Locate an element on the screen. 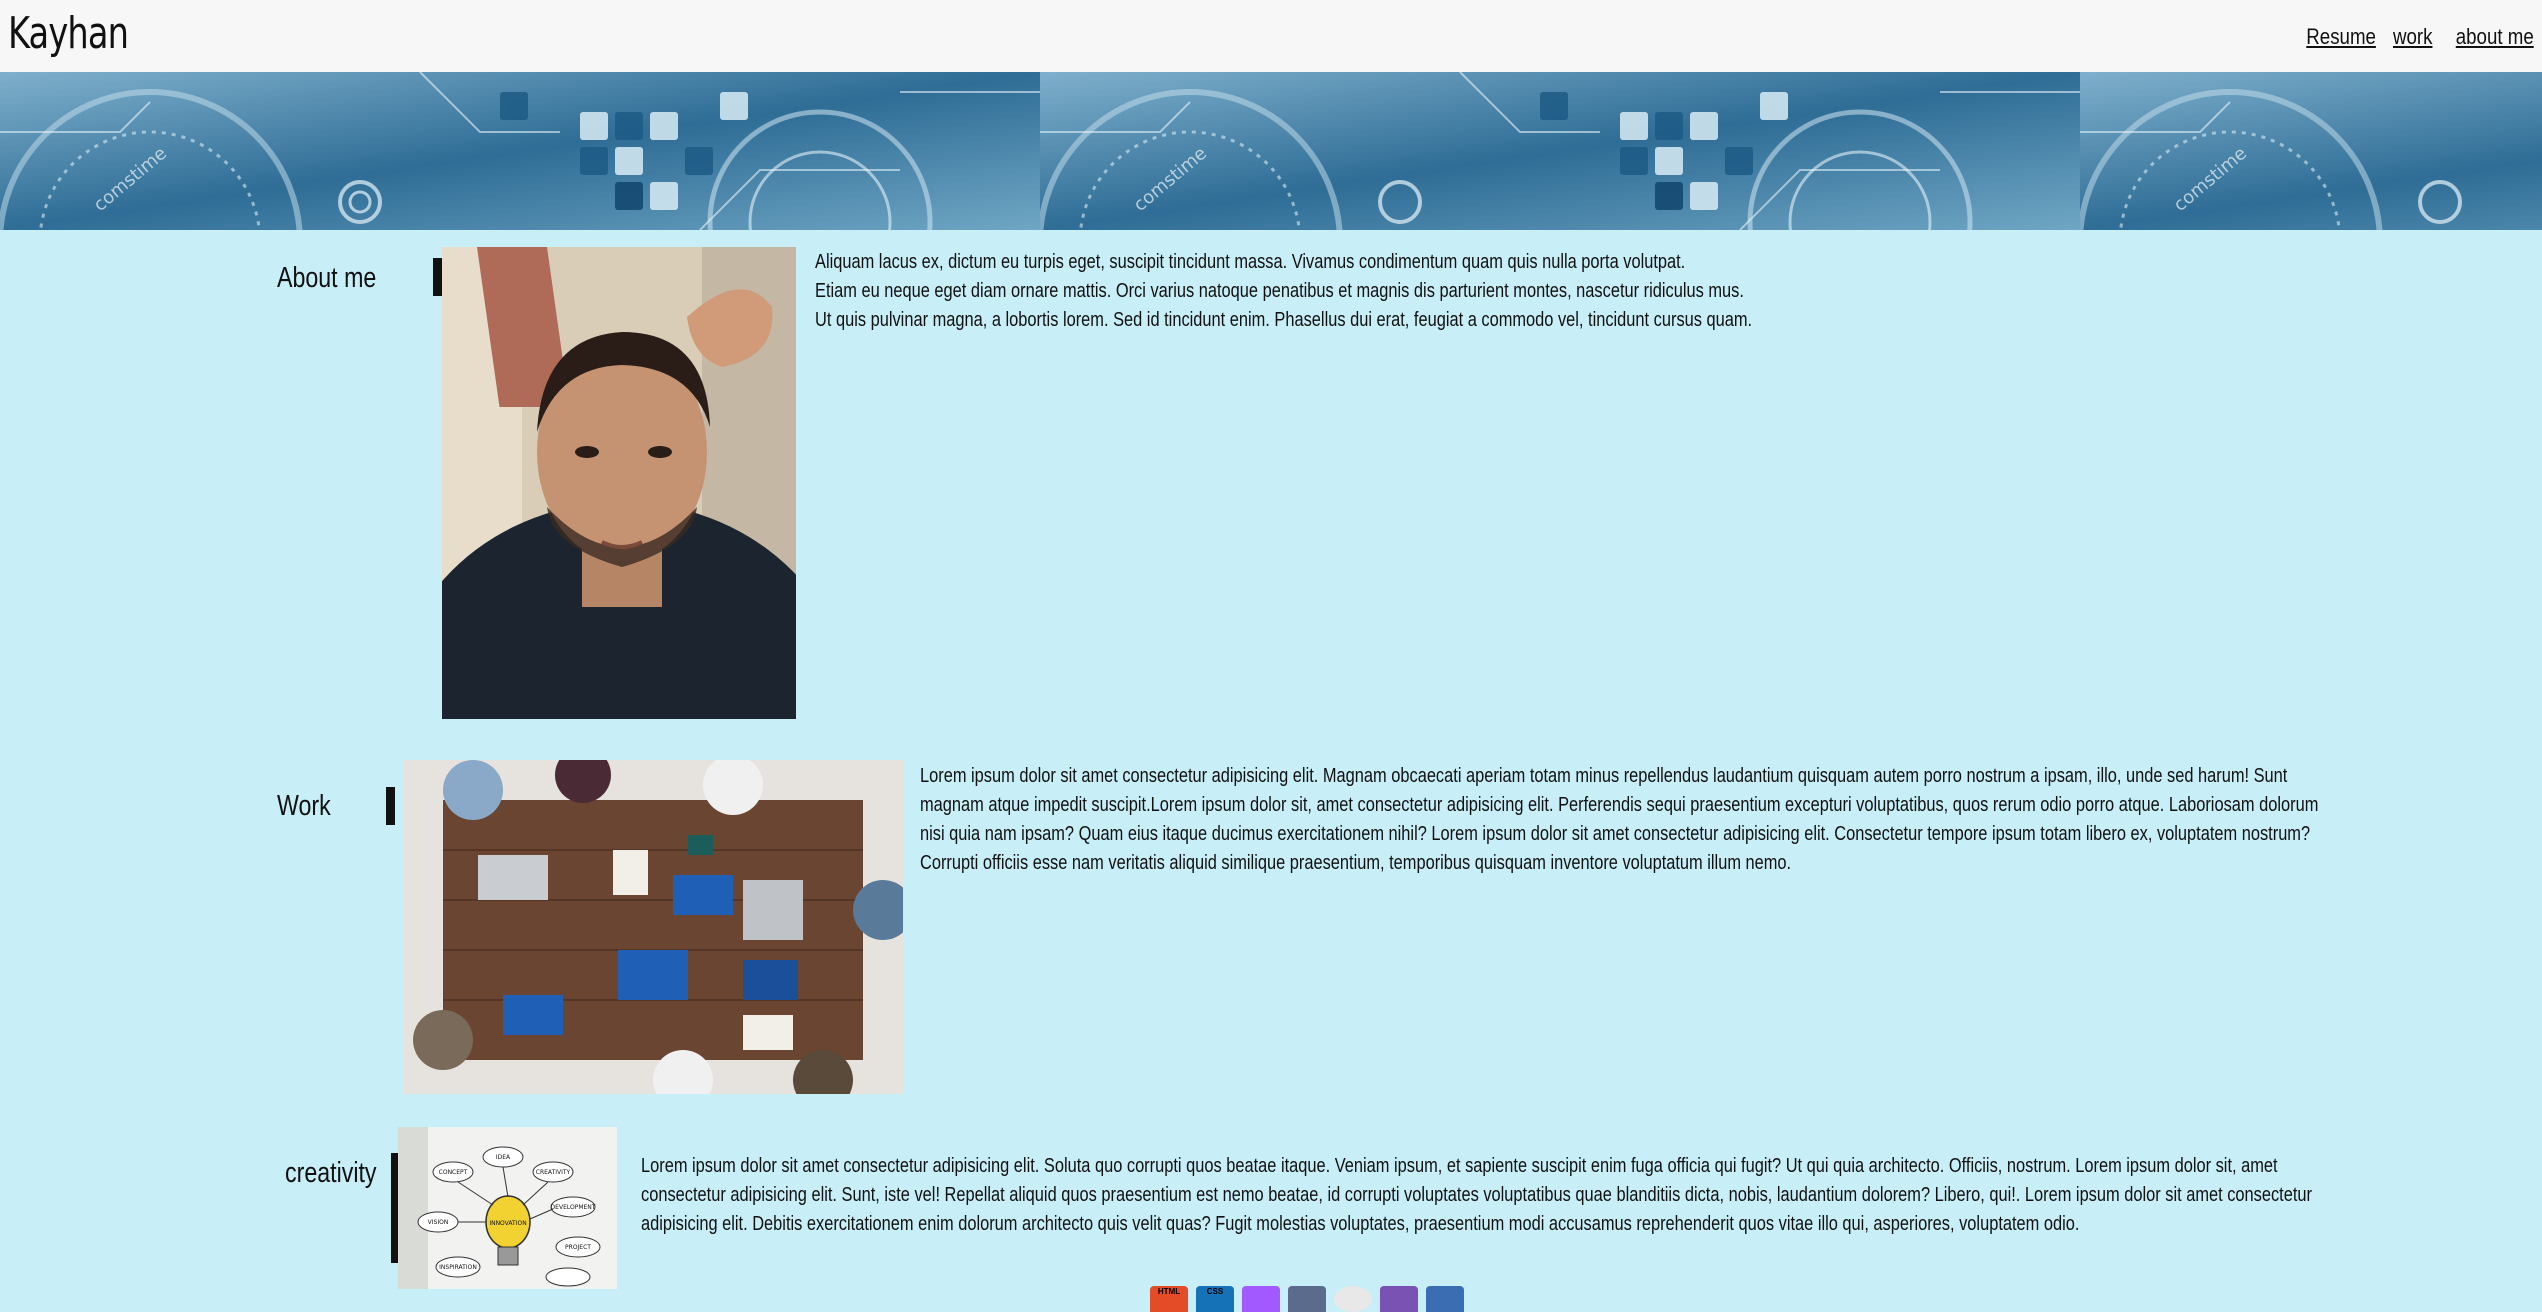  top-navbar: Kayhan Resume work about me is located at coordinates (1271, 36).